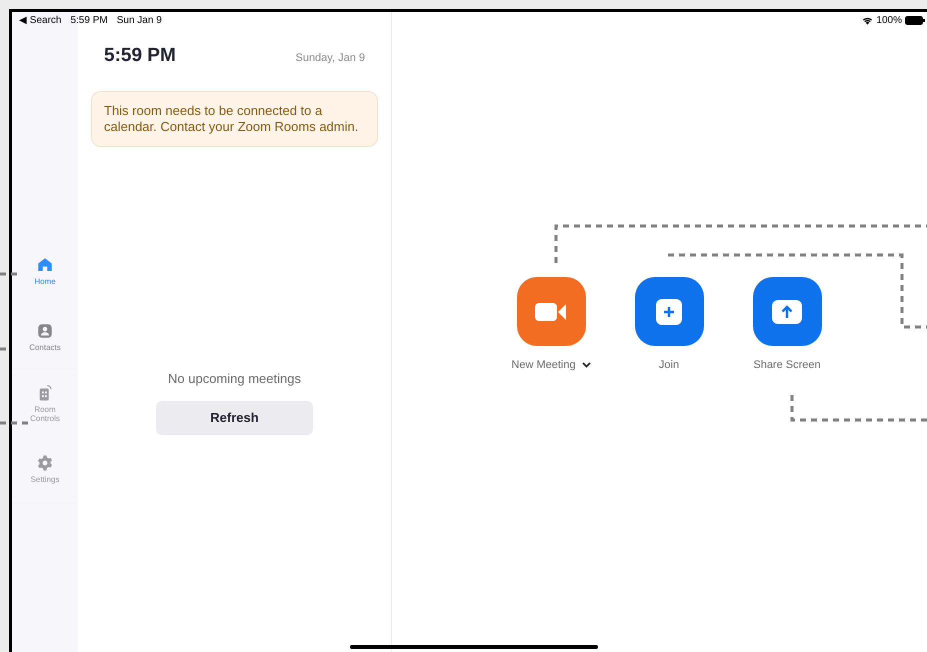 This screenshot has width=927, height=652. What do you see at coordinates (543, 365) in the screenshot?
I see `action-label: New Meeting` at bounding box center [543, 365].